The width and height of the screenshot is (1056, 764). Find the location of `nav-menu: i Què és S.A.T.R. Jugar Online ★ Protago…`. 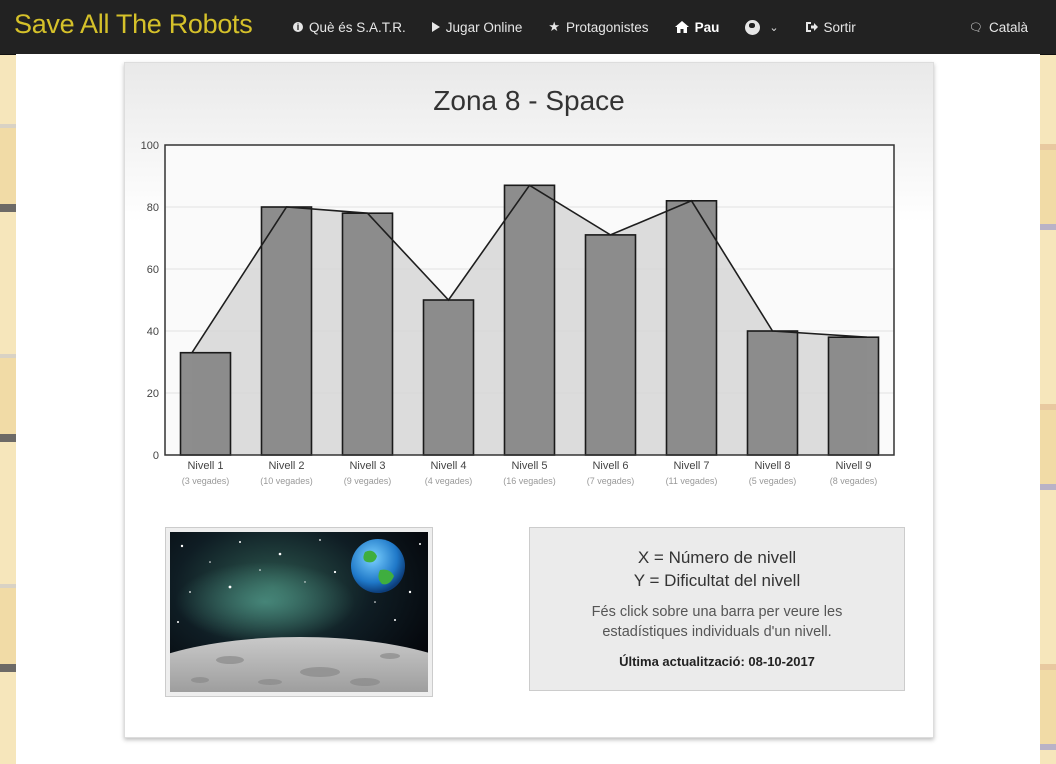

nav-menu: i Què és S.A.T.R. Jugar Online ★ Protago… is located at coordinates (574, 27).